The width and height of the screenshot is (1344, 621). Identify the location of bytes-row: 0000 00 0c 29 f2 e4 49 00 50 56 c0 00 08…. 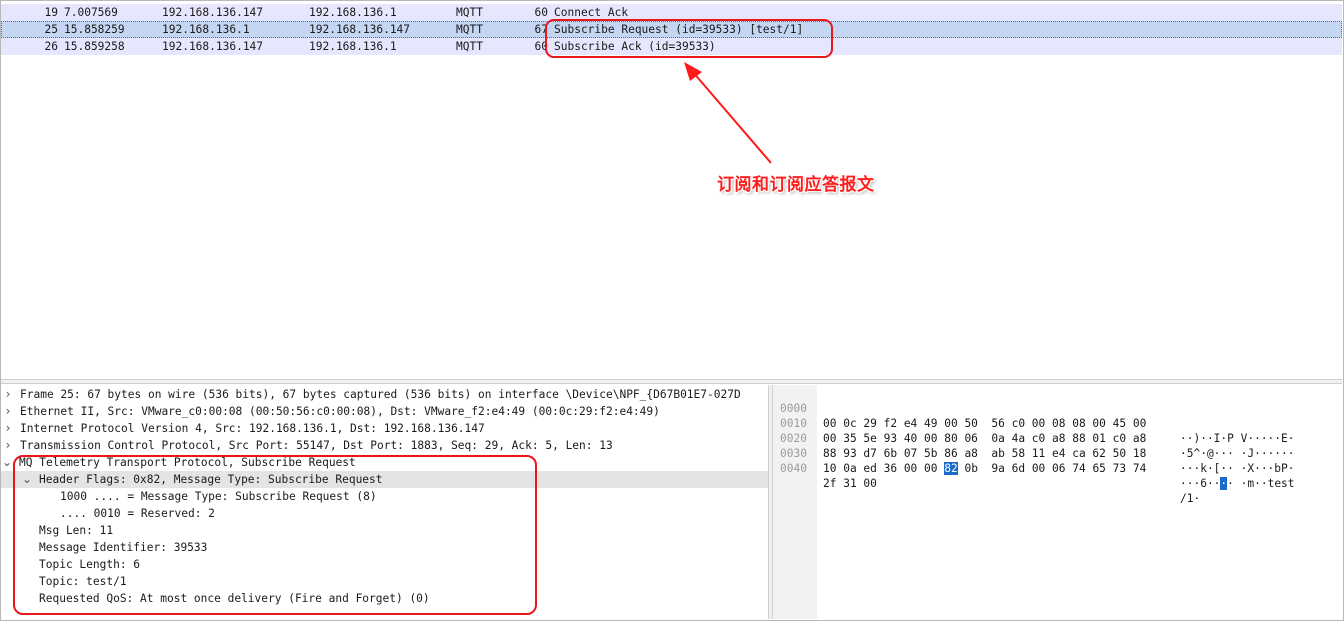
(1057, 415).